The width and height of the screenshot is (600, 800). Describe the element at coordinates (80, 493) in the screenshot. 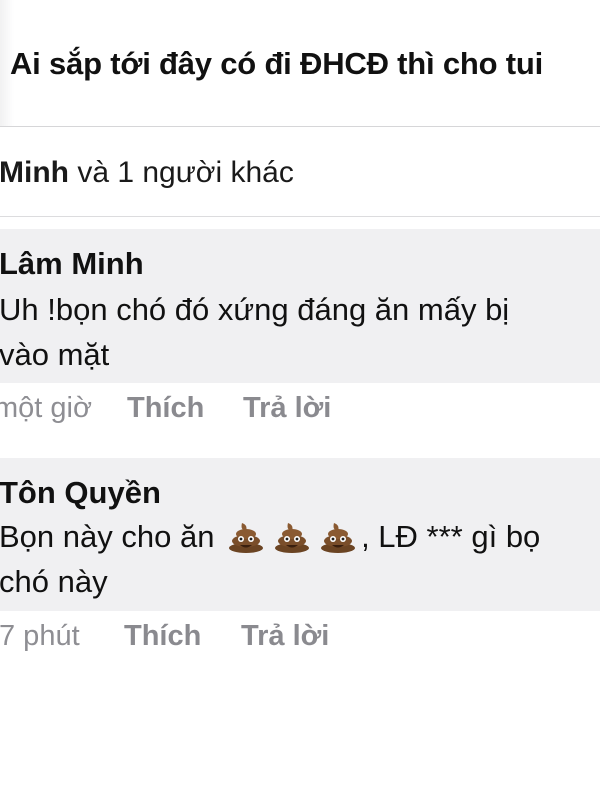

I see `comment-author: Tôn Quyền` at that location.